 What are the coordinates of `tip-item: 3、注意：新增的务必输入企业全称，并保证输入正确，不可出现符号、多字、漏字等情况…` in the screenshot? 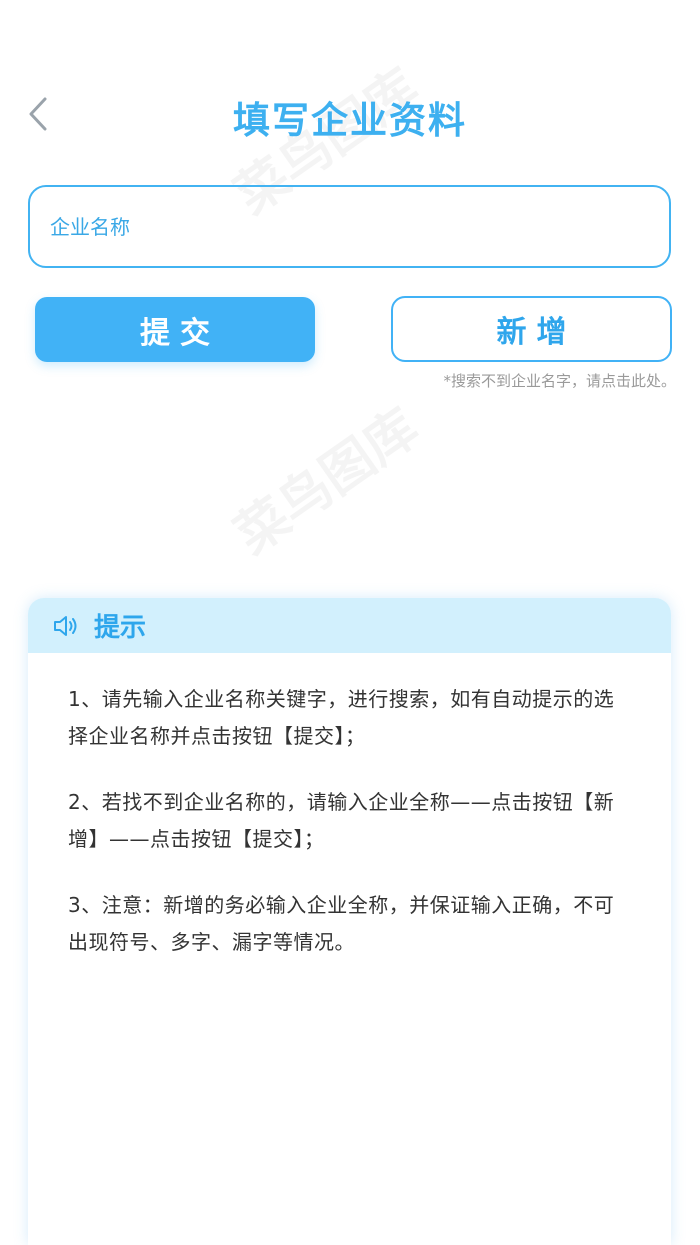 It's located at (341, 923).